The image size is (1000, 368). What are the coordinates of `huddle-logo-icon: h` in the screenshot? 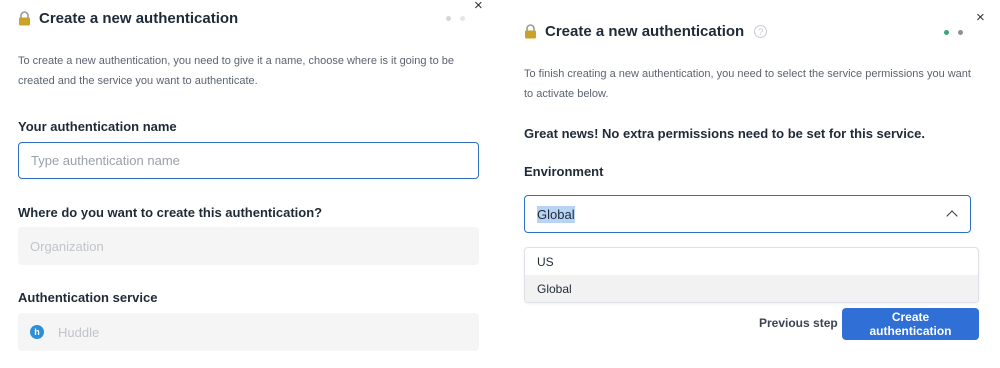 It's located at (37, 332).